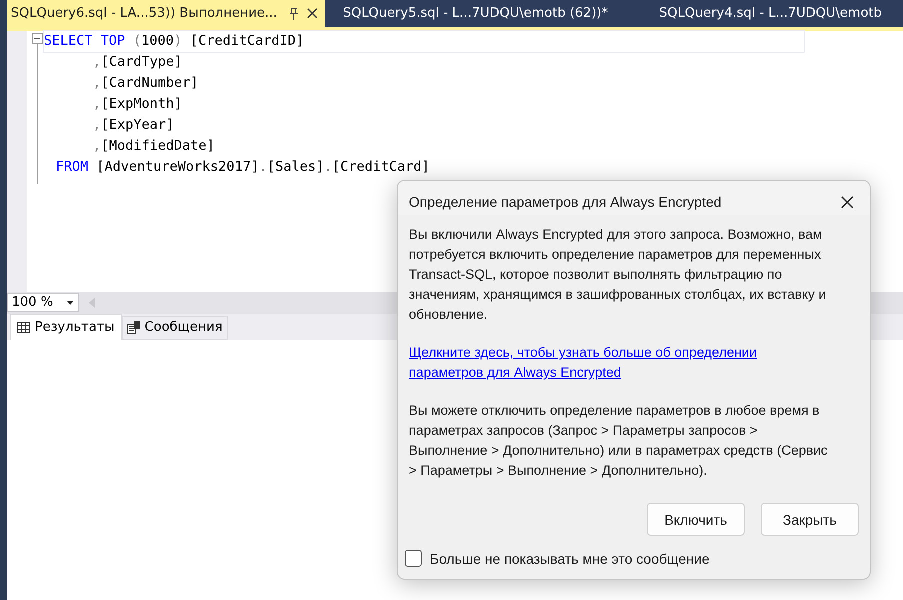 This screenshot has height=600, width=903. Describe the element at coordinates (174, 41) in the screenshot. I see `code-line: SELECT TOP (1000) [CreditCardID]` at that location.